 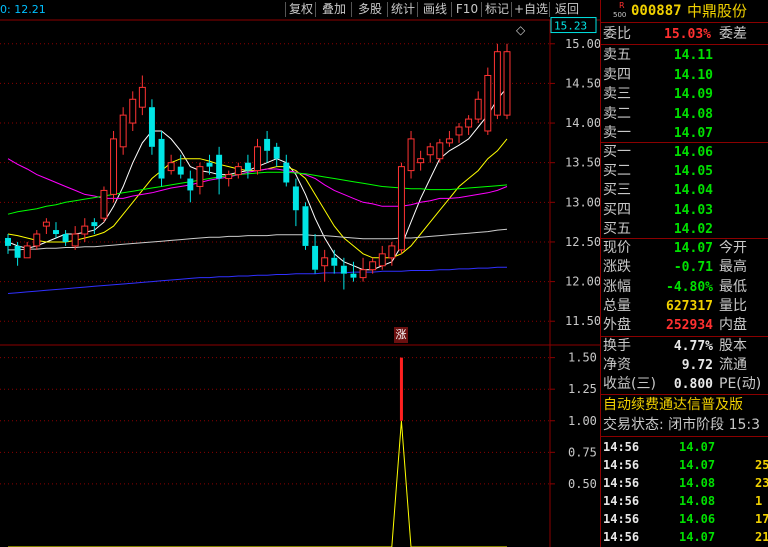 What do you see at coordinates (582, 452) in the screenshot?
I see `indicator-y-tick-label: 0.75` at bounding box center [582, 452].